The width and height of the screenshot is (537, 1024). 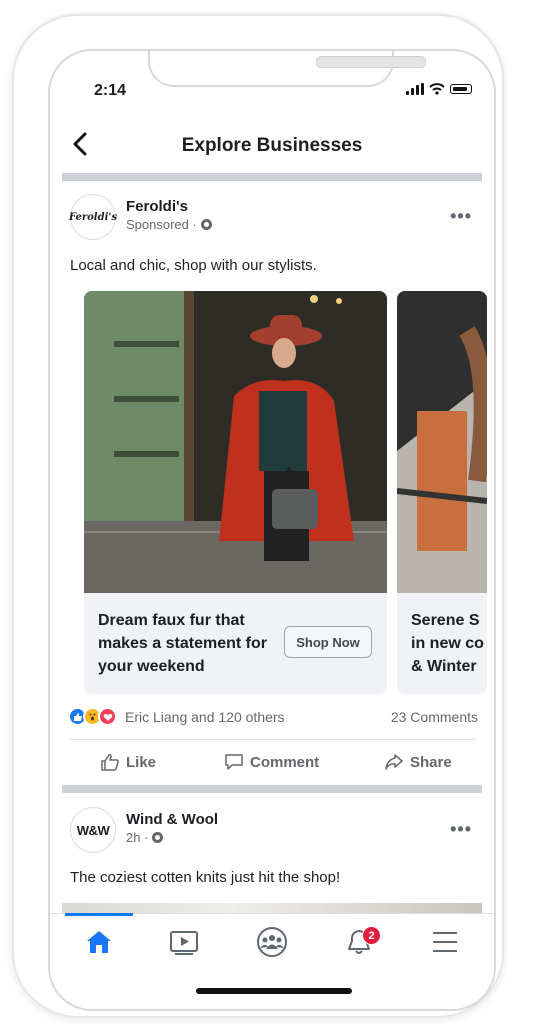 I want to click on home-indicator, so click(x=274, y=991).